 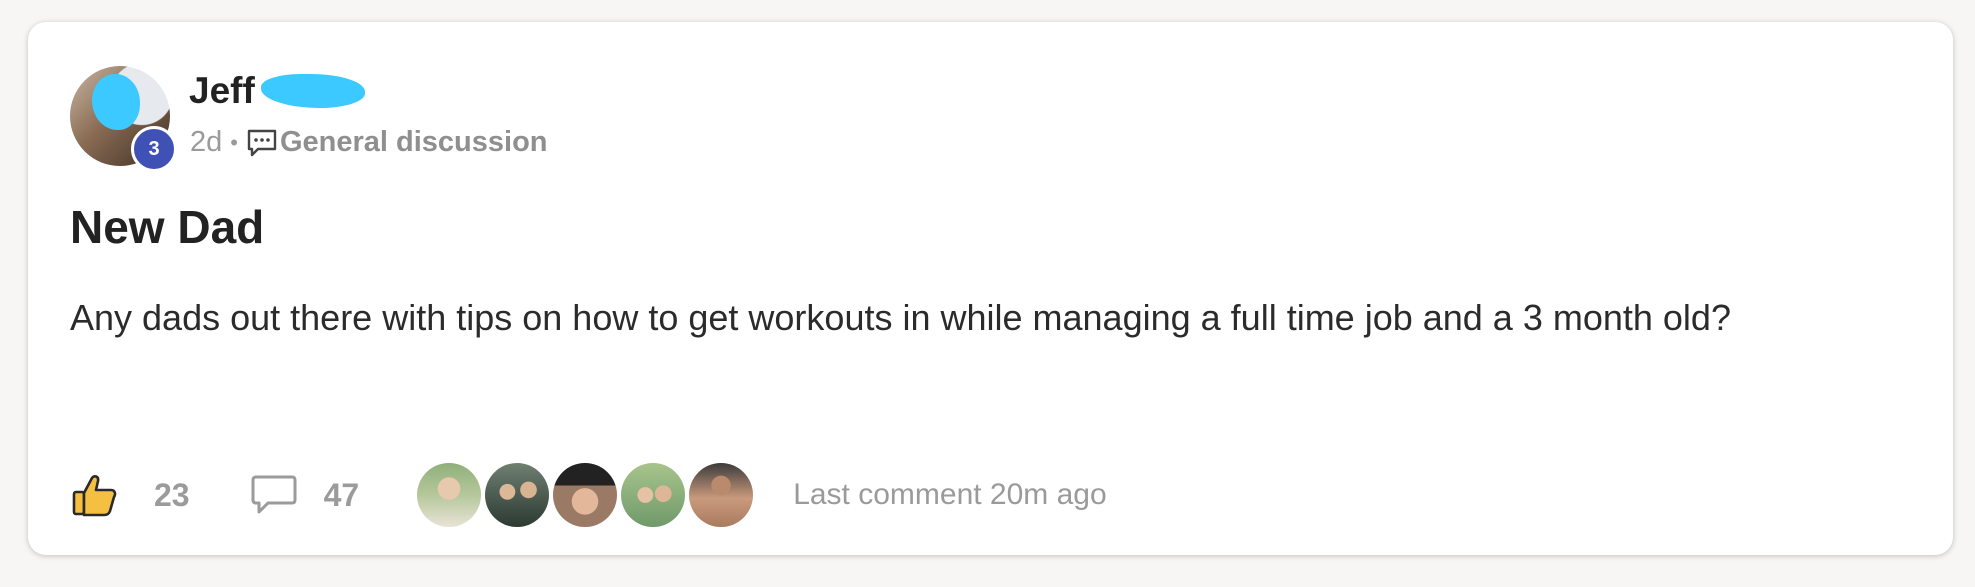 I want to click on author-name: Jeff, so click(x=277, y=91).